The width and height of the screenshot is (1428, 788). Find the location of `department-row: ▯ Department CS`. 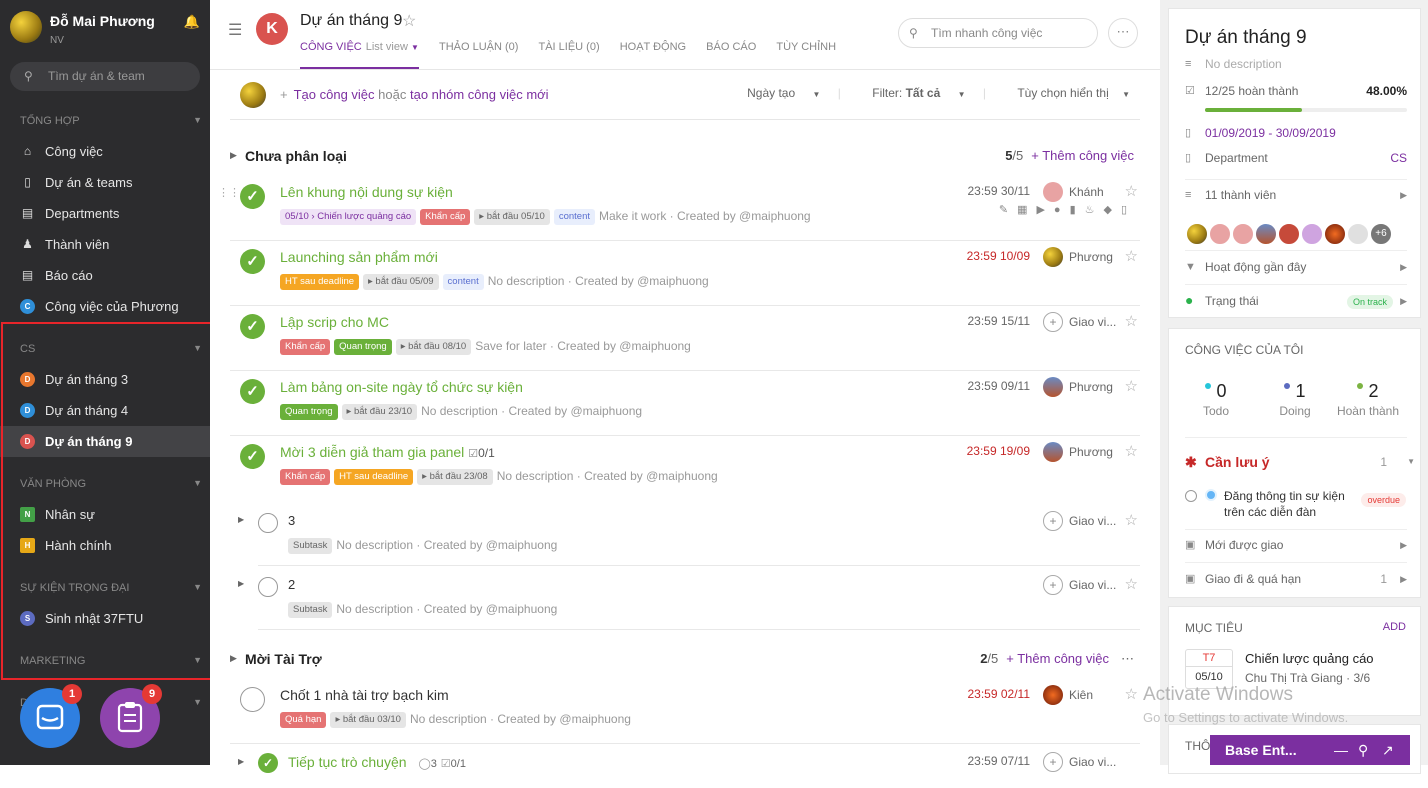

department-row: ▯ Department CS is located at coordinates (1296, 158).